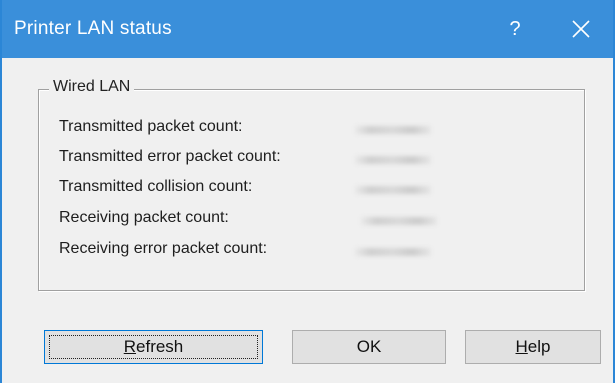 The height and width of the screenshot is (383, 615). I want to click on focus-rectangle, so click(153, 347).